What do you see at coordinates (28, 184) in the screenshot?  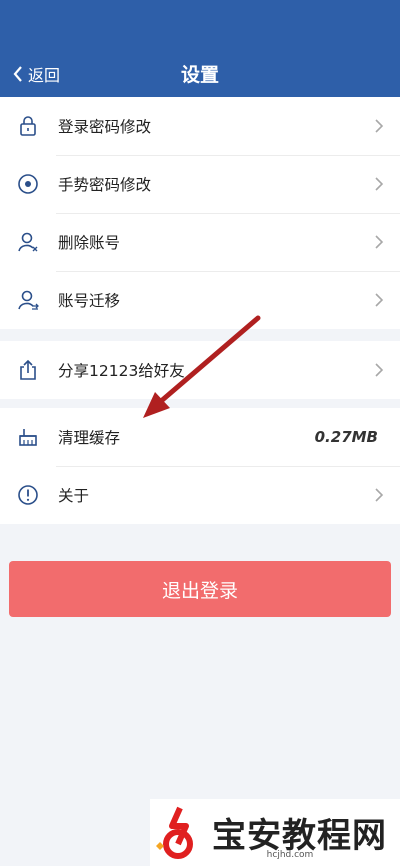 I see `gesture-icon` at bounding box center [28, 184].